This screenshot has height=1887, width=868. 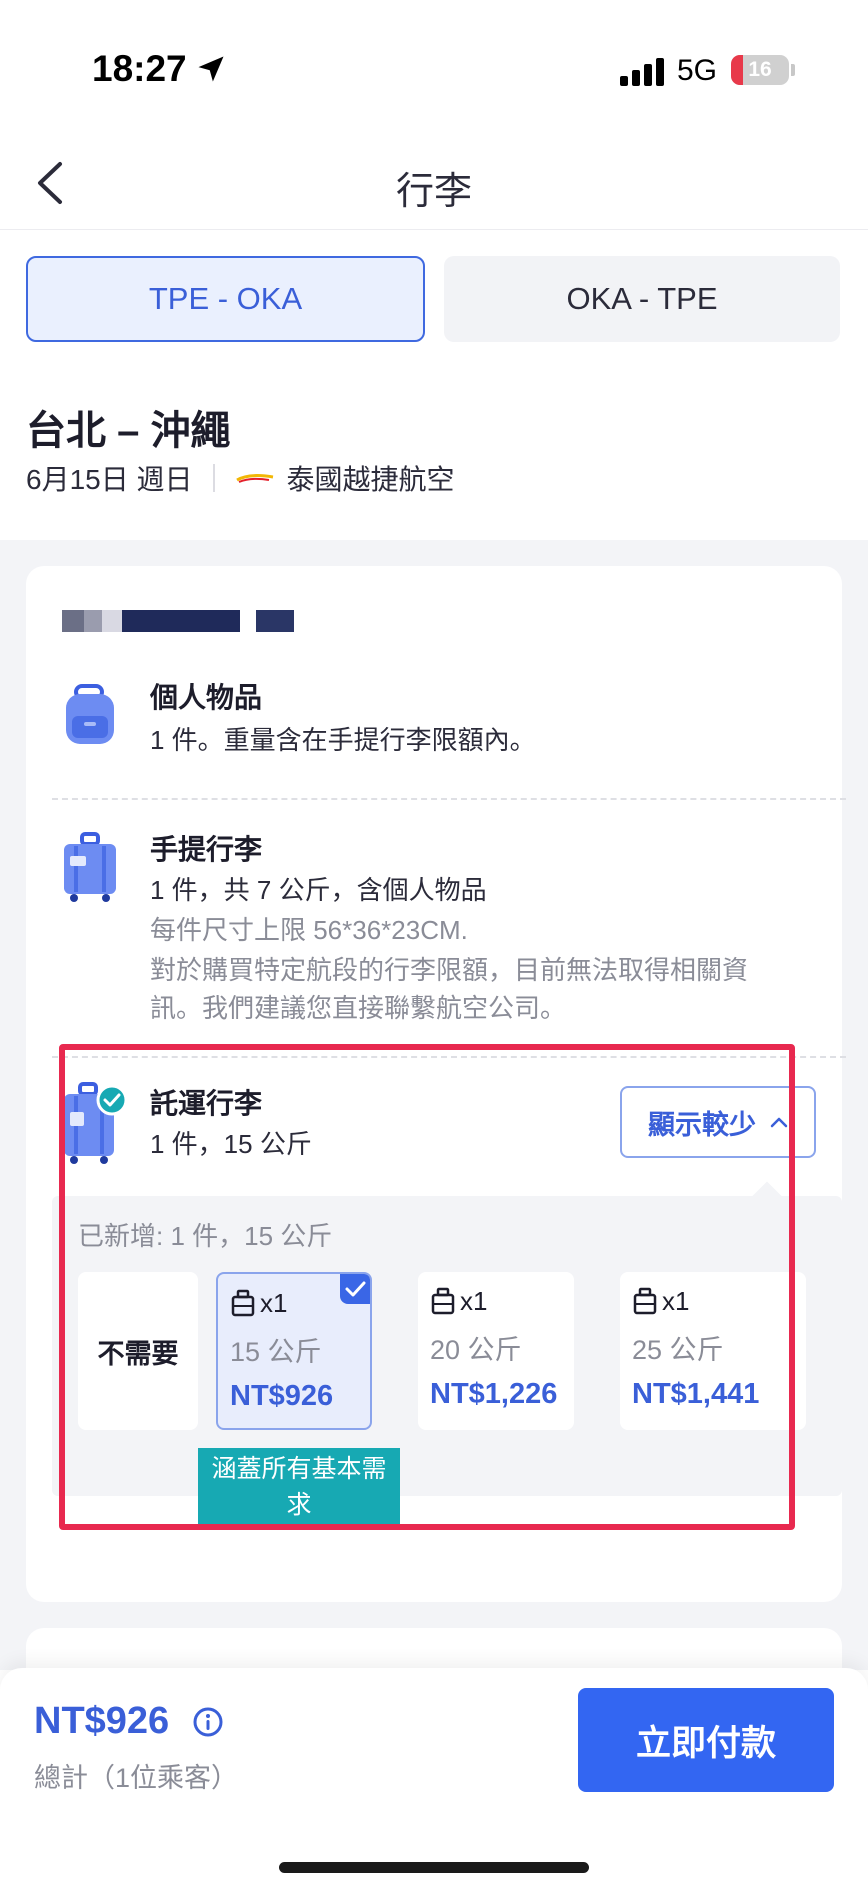 I want to click on carry-on-size: 每件尺寸上限 56*36*23CM., so click(x=309, y=930).